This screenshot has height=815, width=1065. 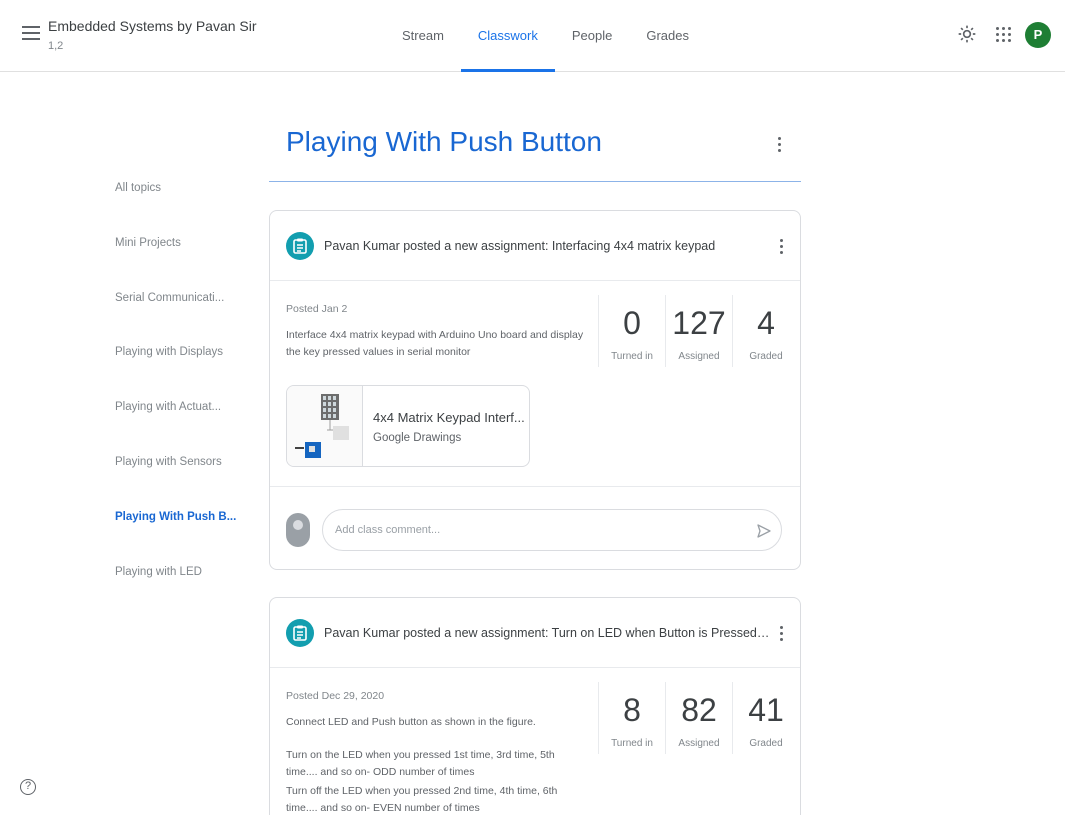 What do you see at coordinates (535, 181) in the screenshot?
I see `topic-divider` at bounding box center [535, 181].